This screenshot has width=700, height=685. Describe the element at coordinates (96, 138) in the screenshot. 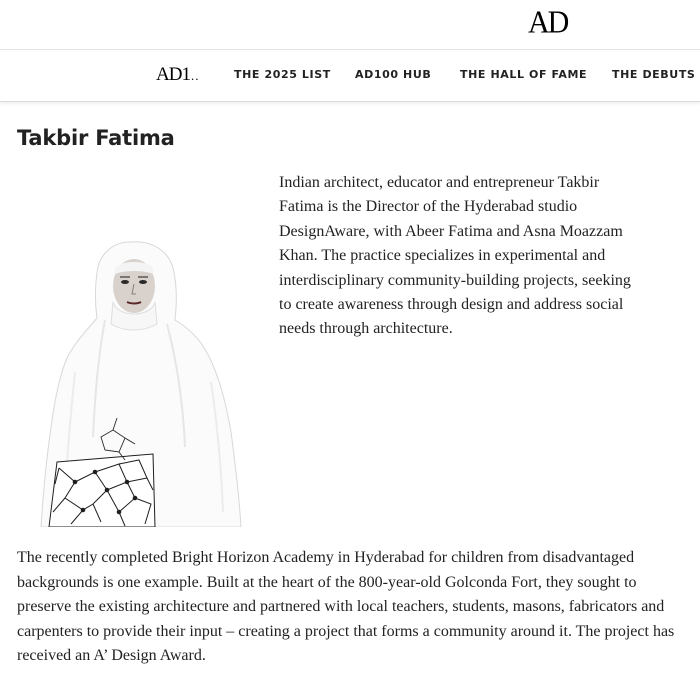

I see `page-title: Takbir Fatima` at that location.